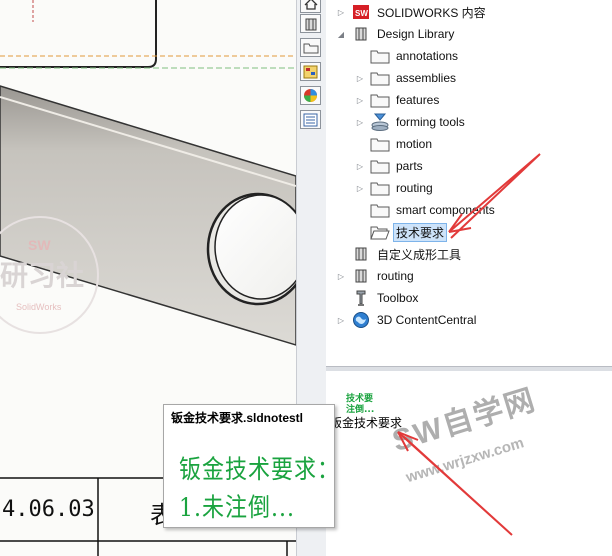  Describe the element at coordinates (361, 320) in the screenshot. I see `globe-icon` at that location.